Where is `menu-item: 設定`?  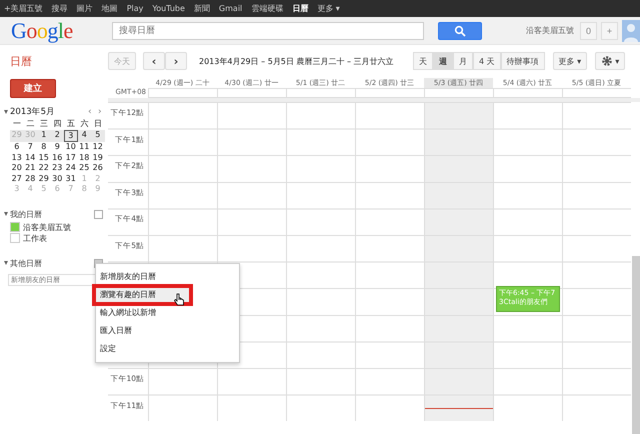
menu-item: 設定 is located at coordinates (167, 349).